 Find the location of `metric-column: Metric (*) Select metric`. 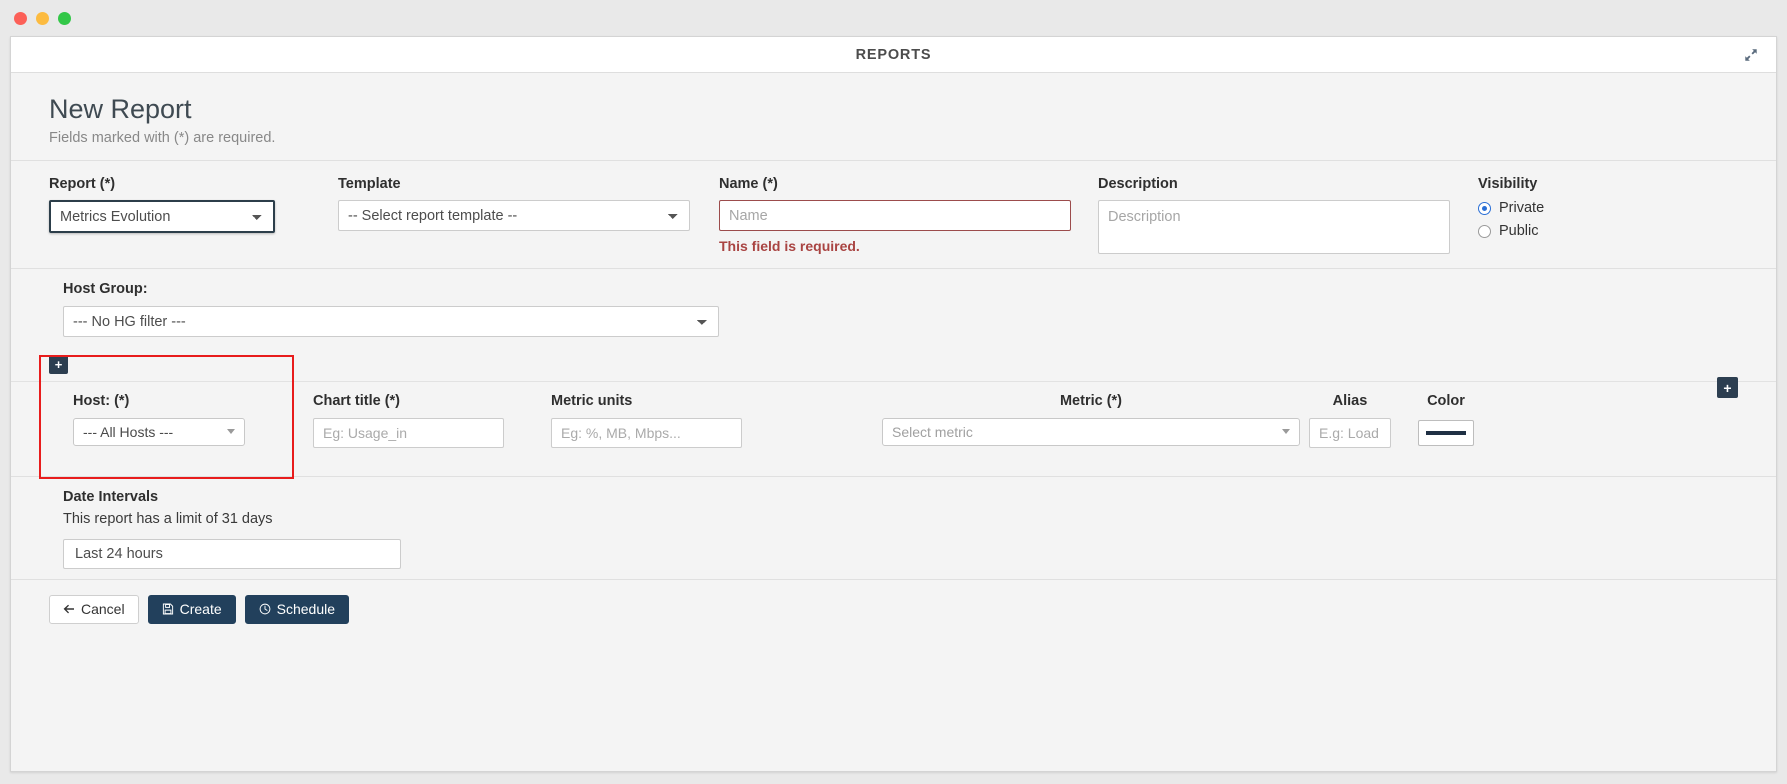

metric-column: Metric (*) Select metric is located at coordinates (1091, 420).